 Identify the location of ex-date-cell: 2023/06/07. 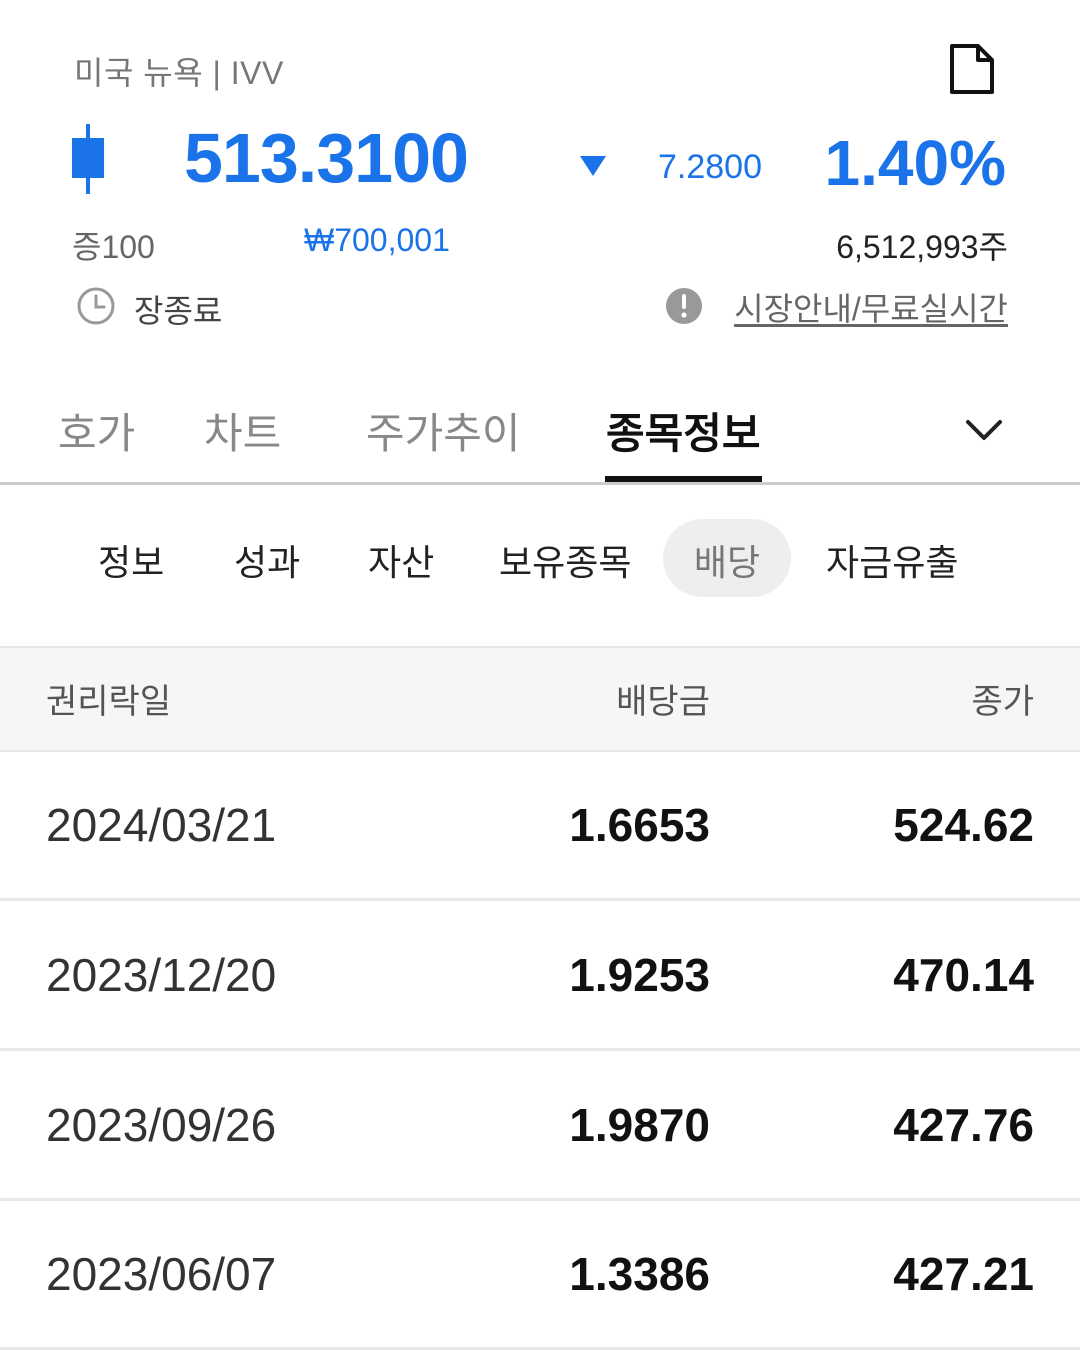
(161, 1274).